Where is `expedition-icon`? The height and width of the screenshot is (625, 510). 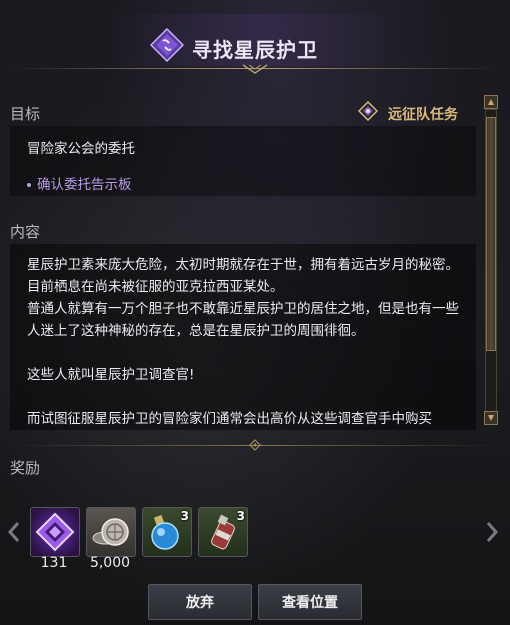 expedition-icon is located at coordinates (368, 111).